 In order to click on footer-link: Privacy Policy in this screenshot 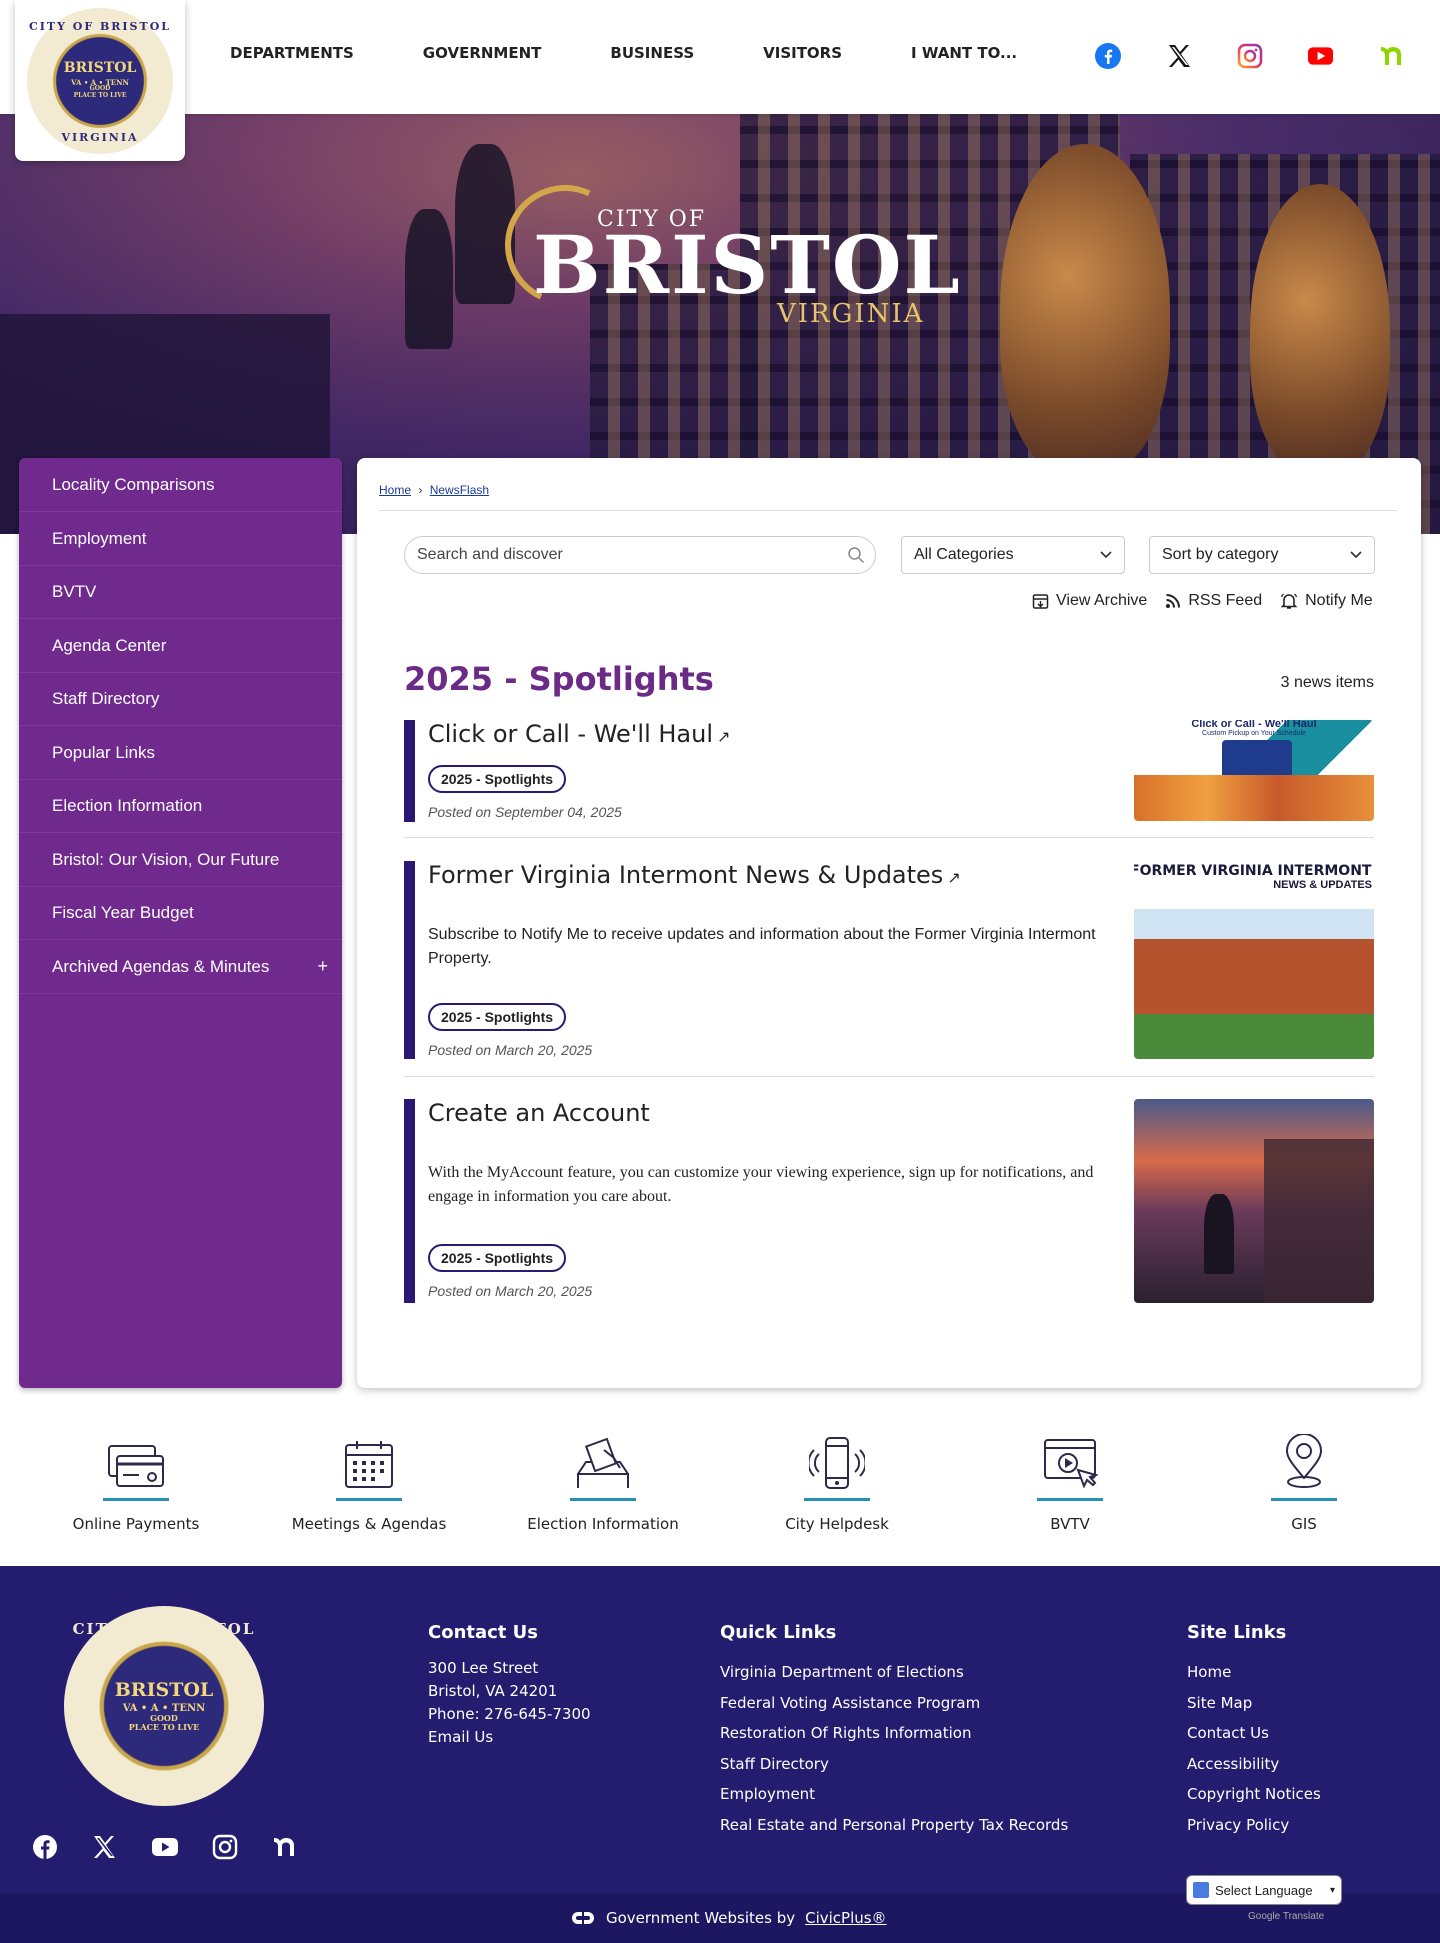, I will do `click(1254, 1825)`.